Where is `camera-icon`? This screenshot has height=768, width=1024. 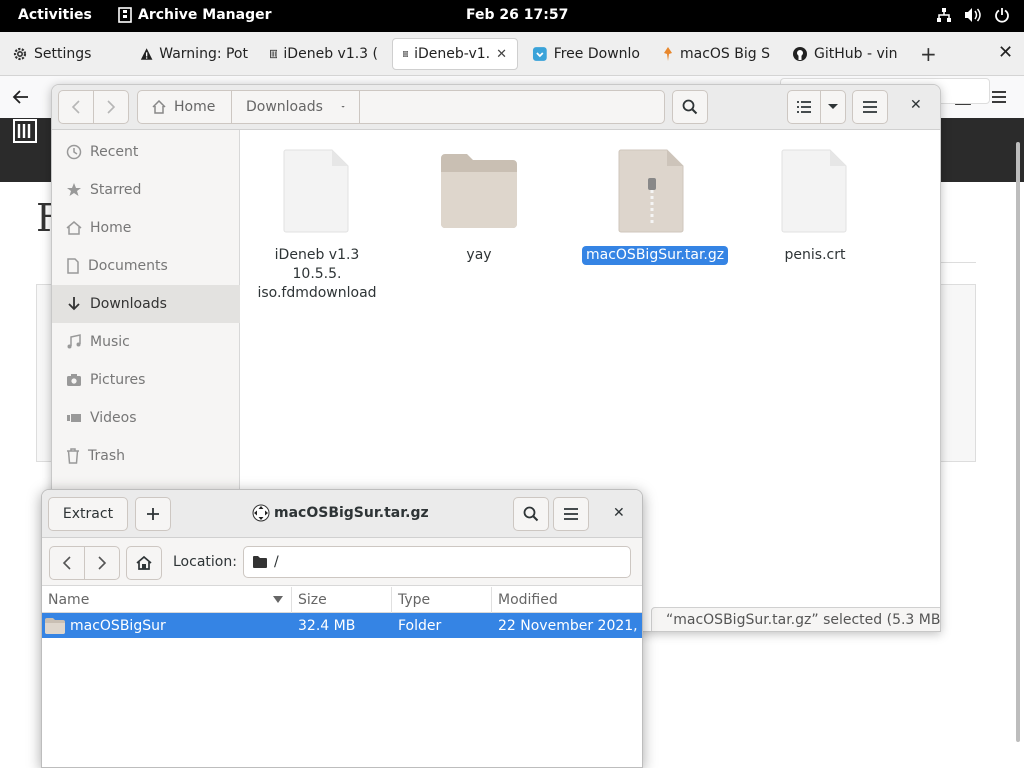
camera-icon is located at coordinates (74, 380).